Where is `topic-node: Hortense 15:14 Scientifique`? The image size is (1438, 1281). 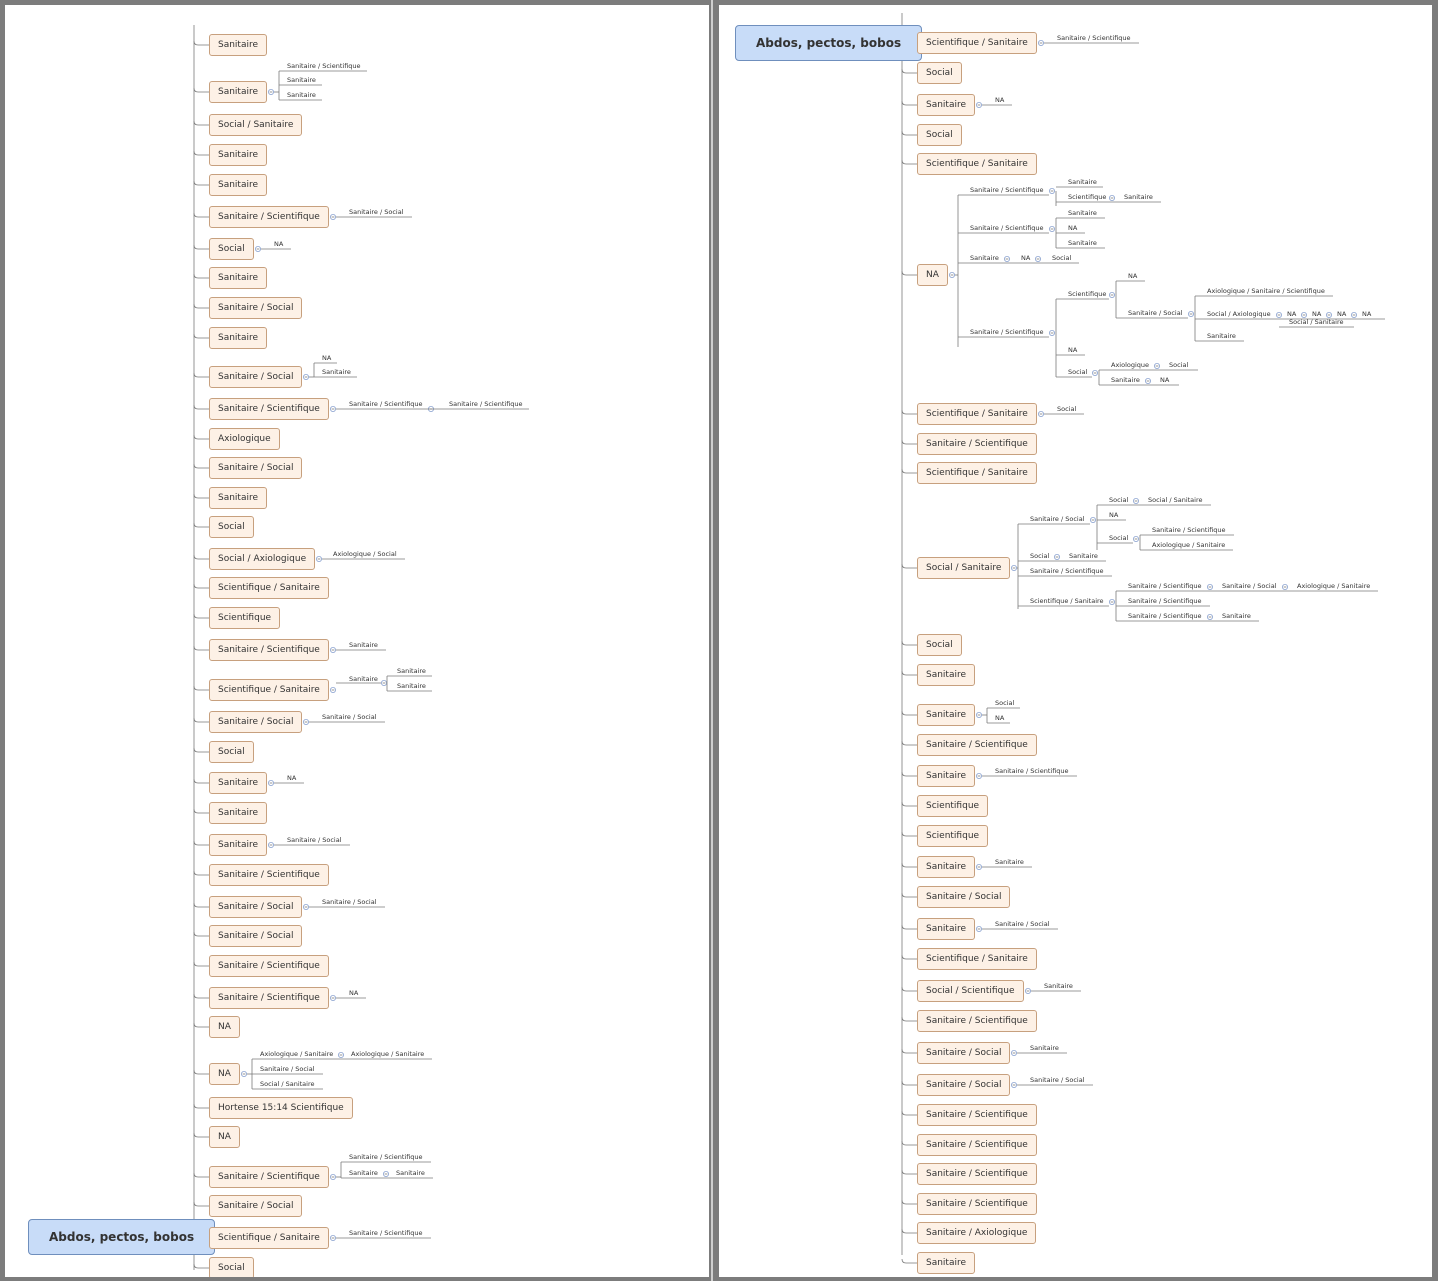 topic-node: Hortense 15:14 Scientifique is located at coordinates (281, 1108).